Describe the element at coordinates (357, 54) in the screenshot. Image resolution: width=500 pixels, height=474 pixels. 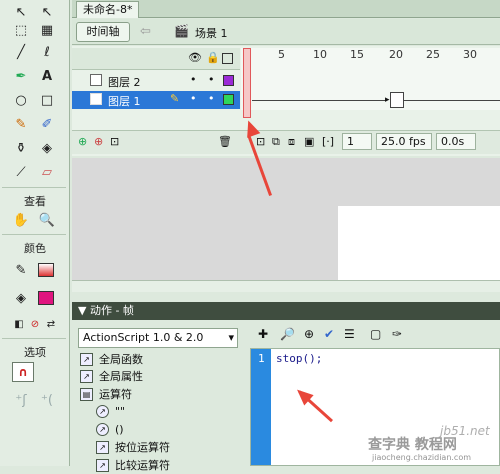
I see `ruler-tick-label: 15` at that location.